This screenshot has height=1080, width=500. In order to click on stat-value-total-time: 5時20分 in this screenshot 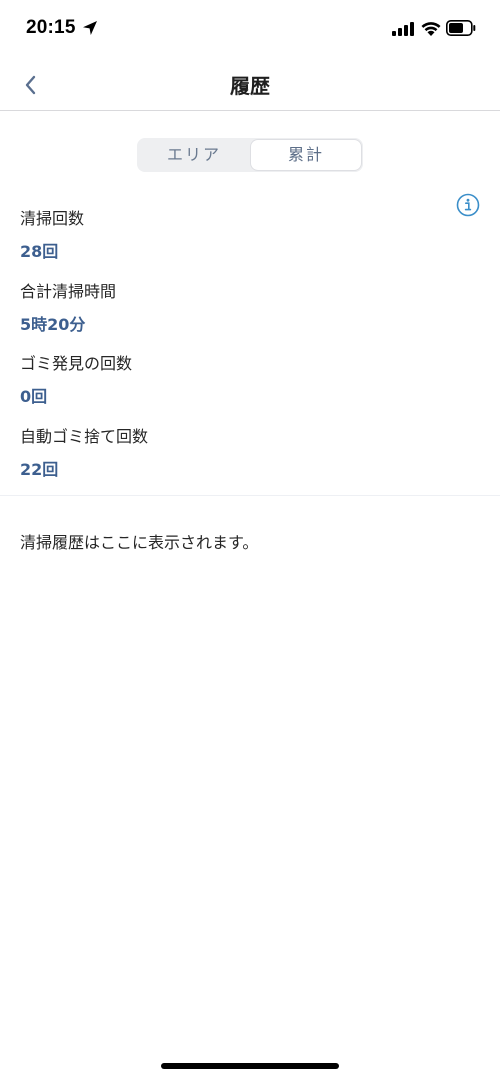, I will do `click(53, 324)`.